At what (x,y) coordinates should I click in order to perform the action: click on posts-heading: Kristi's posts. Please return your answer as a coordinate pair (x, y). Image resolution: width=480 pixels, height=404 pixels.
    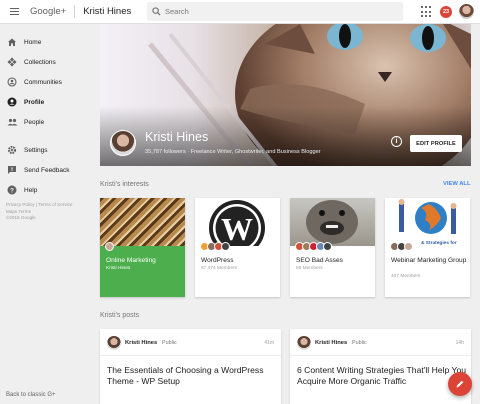
    Looking at the image, I should click on (120, 315).